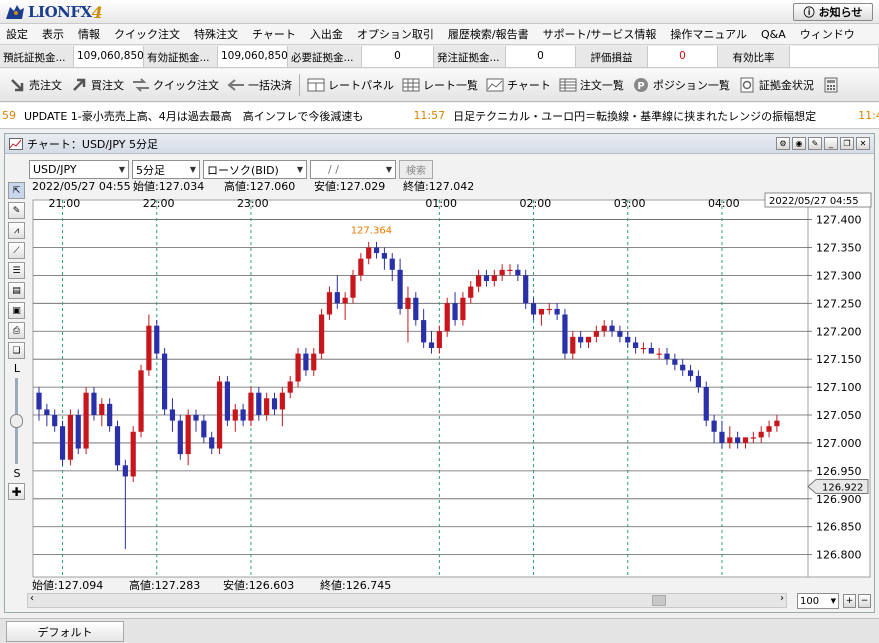 The height and width of the screenshot is (643, 879). What do you see at coordinates (839, 359) in the screenshot?
I see `y-tick-label: 127.150` at bounding box center [839, 359].